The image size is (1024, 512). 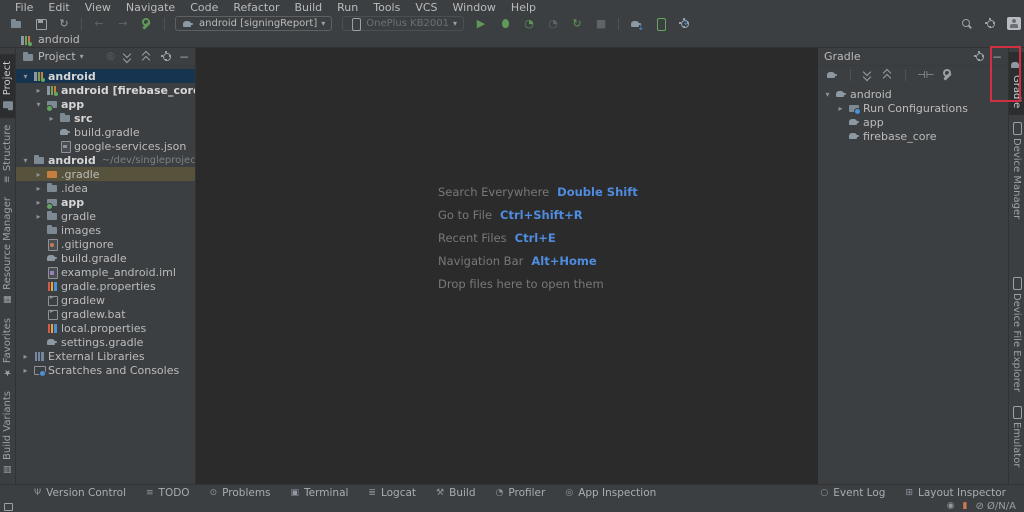 What do you see at coordinates (240, 493) in the screenshot?
I see `tool-window-button-problems: ⊙ Problems` at bounding box center [240, 493].